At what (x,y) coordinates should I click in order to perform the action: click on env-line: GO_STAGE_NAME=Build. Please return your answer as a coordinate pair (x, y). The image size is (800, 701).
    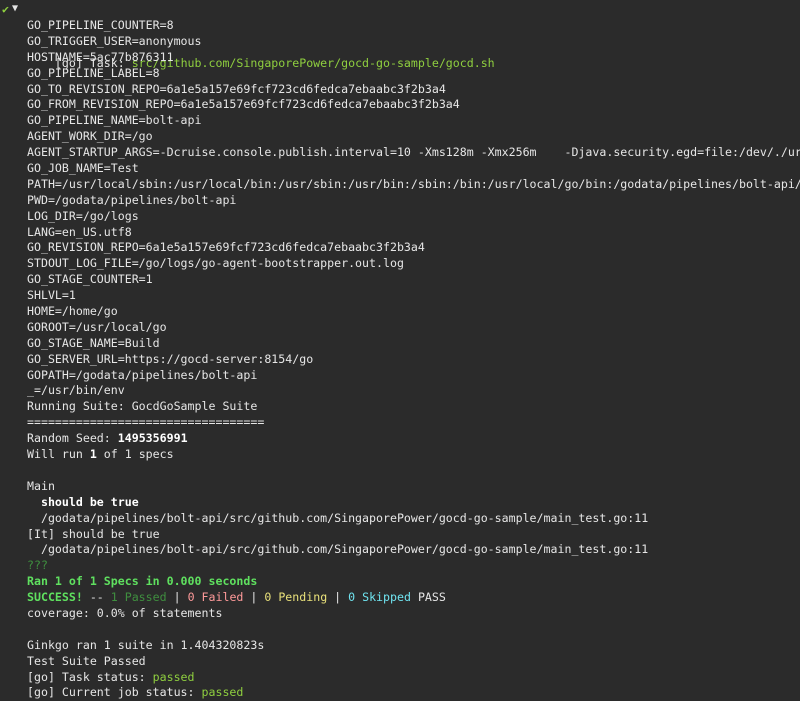
    Looking at the image, I should click on (93, 342).